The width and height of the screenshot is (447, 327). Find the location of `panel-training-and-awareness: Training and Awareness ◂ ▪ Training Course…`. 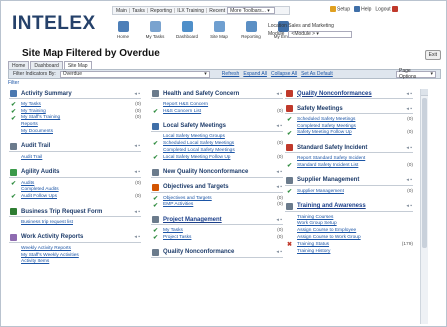

panel-training-and-awareness: Training and Awareness ◂ ▪ Training Course… is located at coordinates (349, 229).